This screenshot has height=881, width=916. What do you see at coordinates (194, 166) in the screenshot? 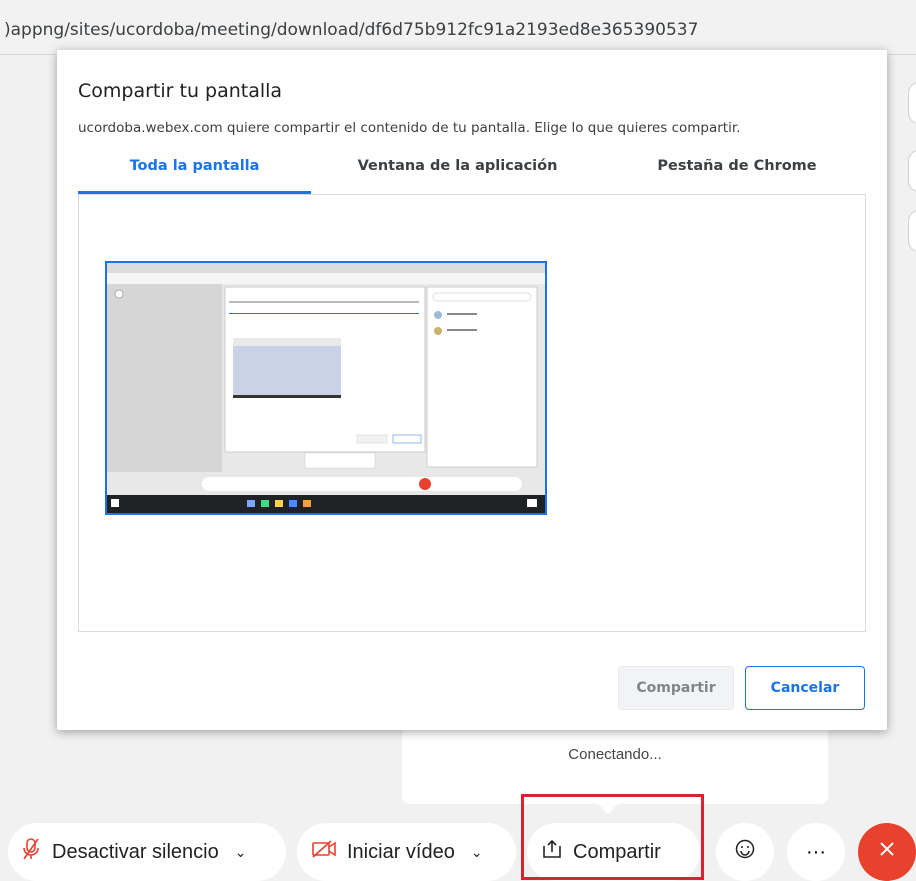
I see `tab-entire-screen: Toda la pantalla` at bounding box center [194, 166].